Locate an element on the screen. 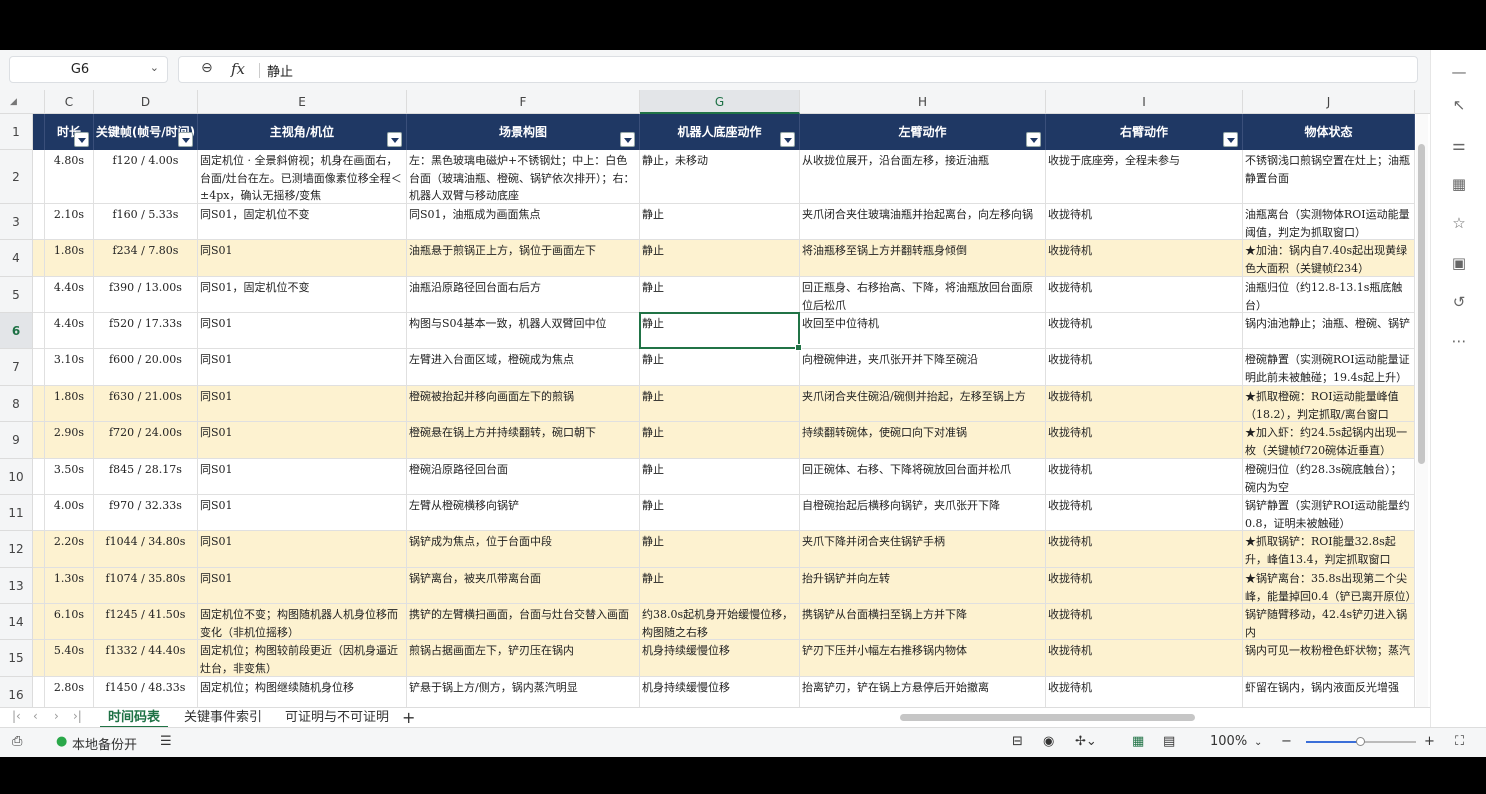  row-header-13: 13 is located at coordinates (16, 586).